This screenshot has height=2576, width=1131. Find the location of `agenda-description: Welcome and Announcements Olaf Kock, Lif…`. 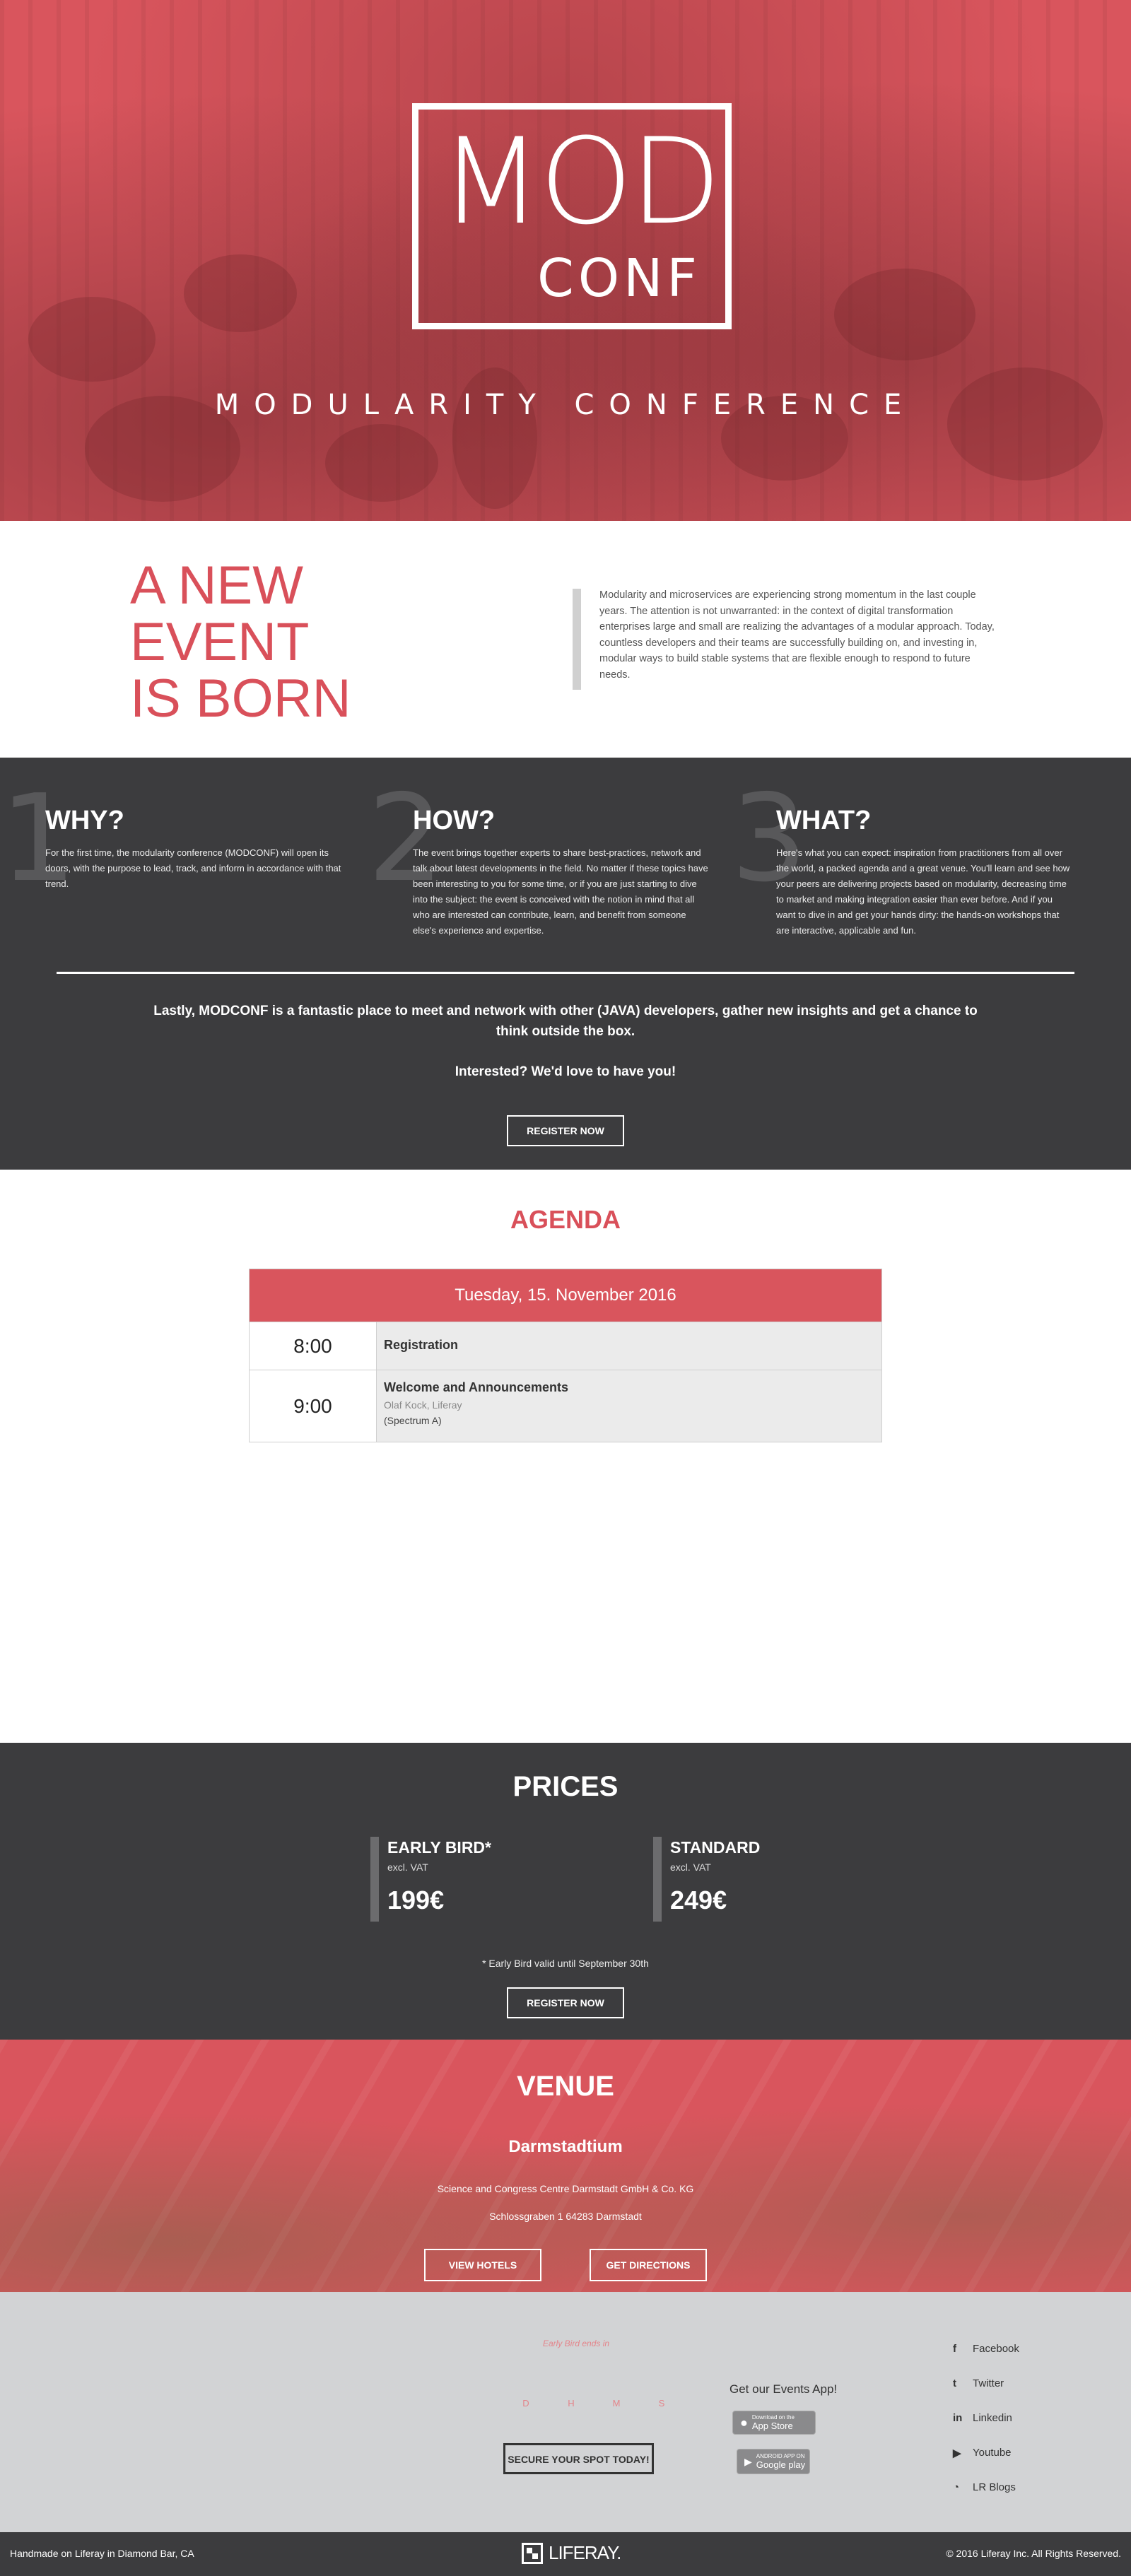

agenda-description: Welcome and Announcements Olaf Kock, Lif… is located at coordinates (629, 1406).